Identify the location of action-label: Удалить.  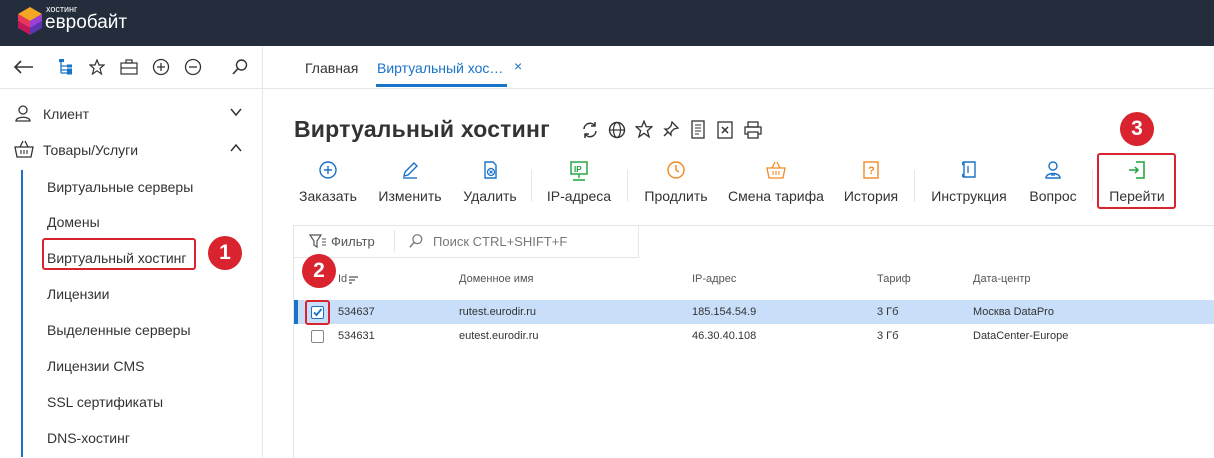
(490, 196).